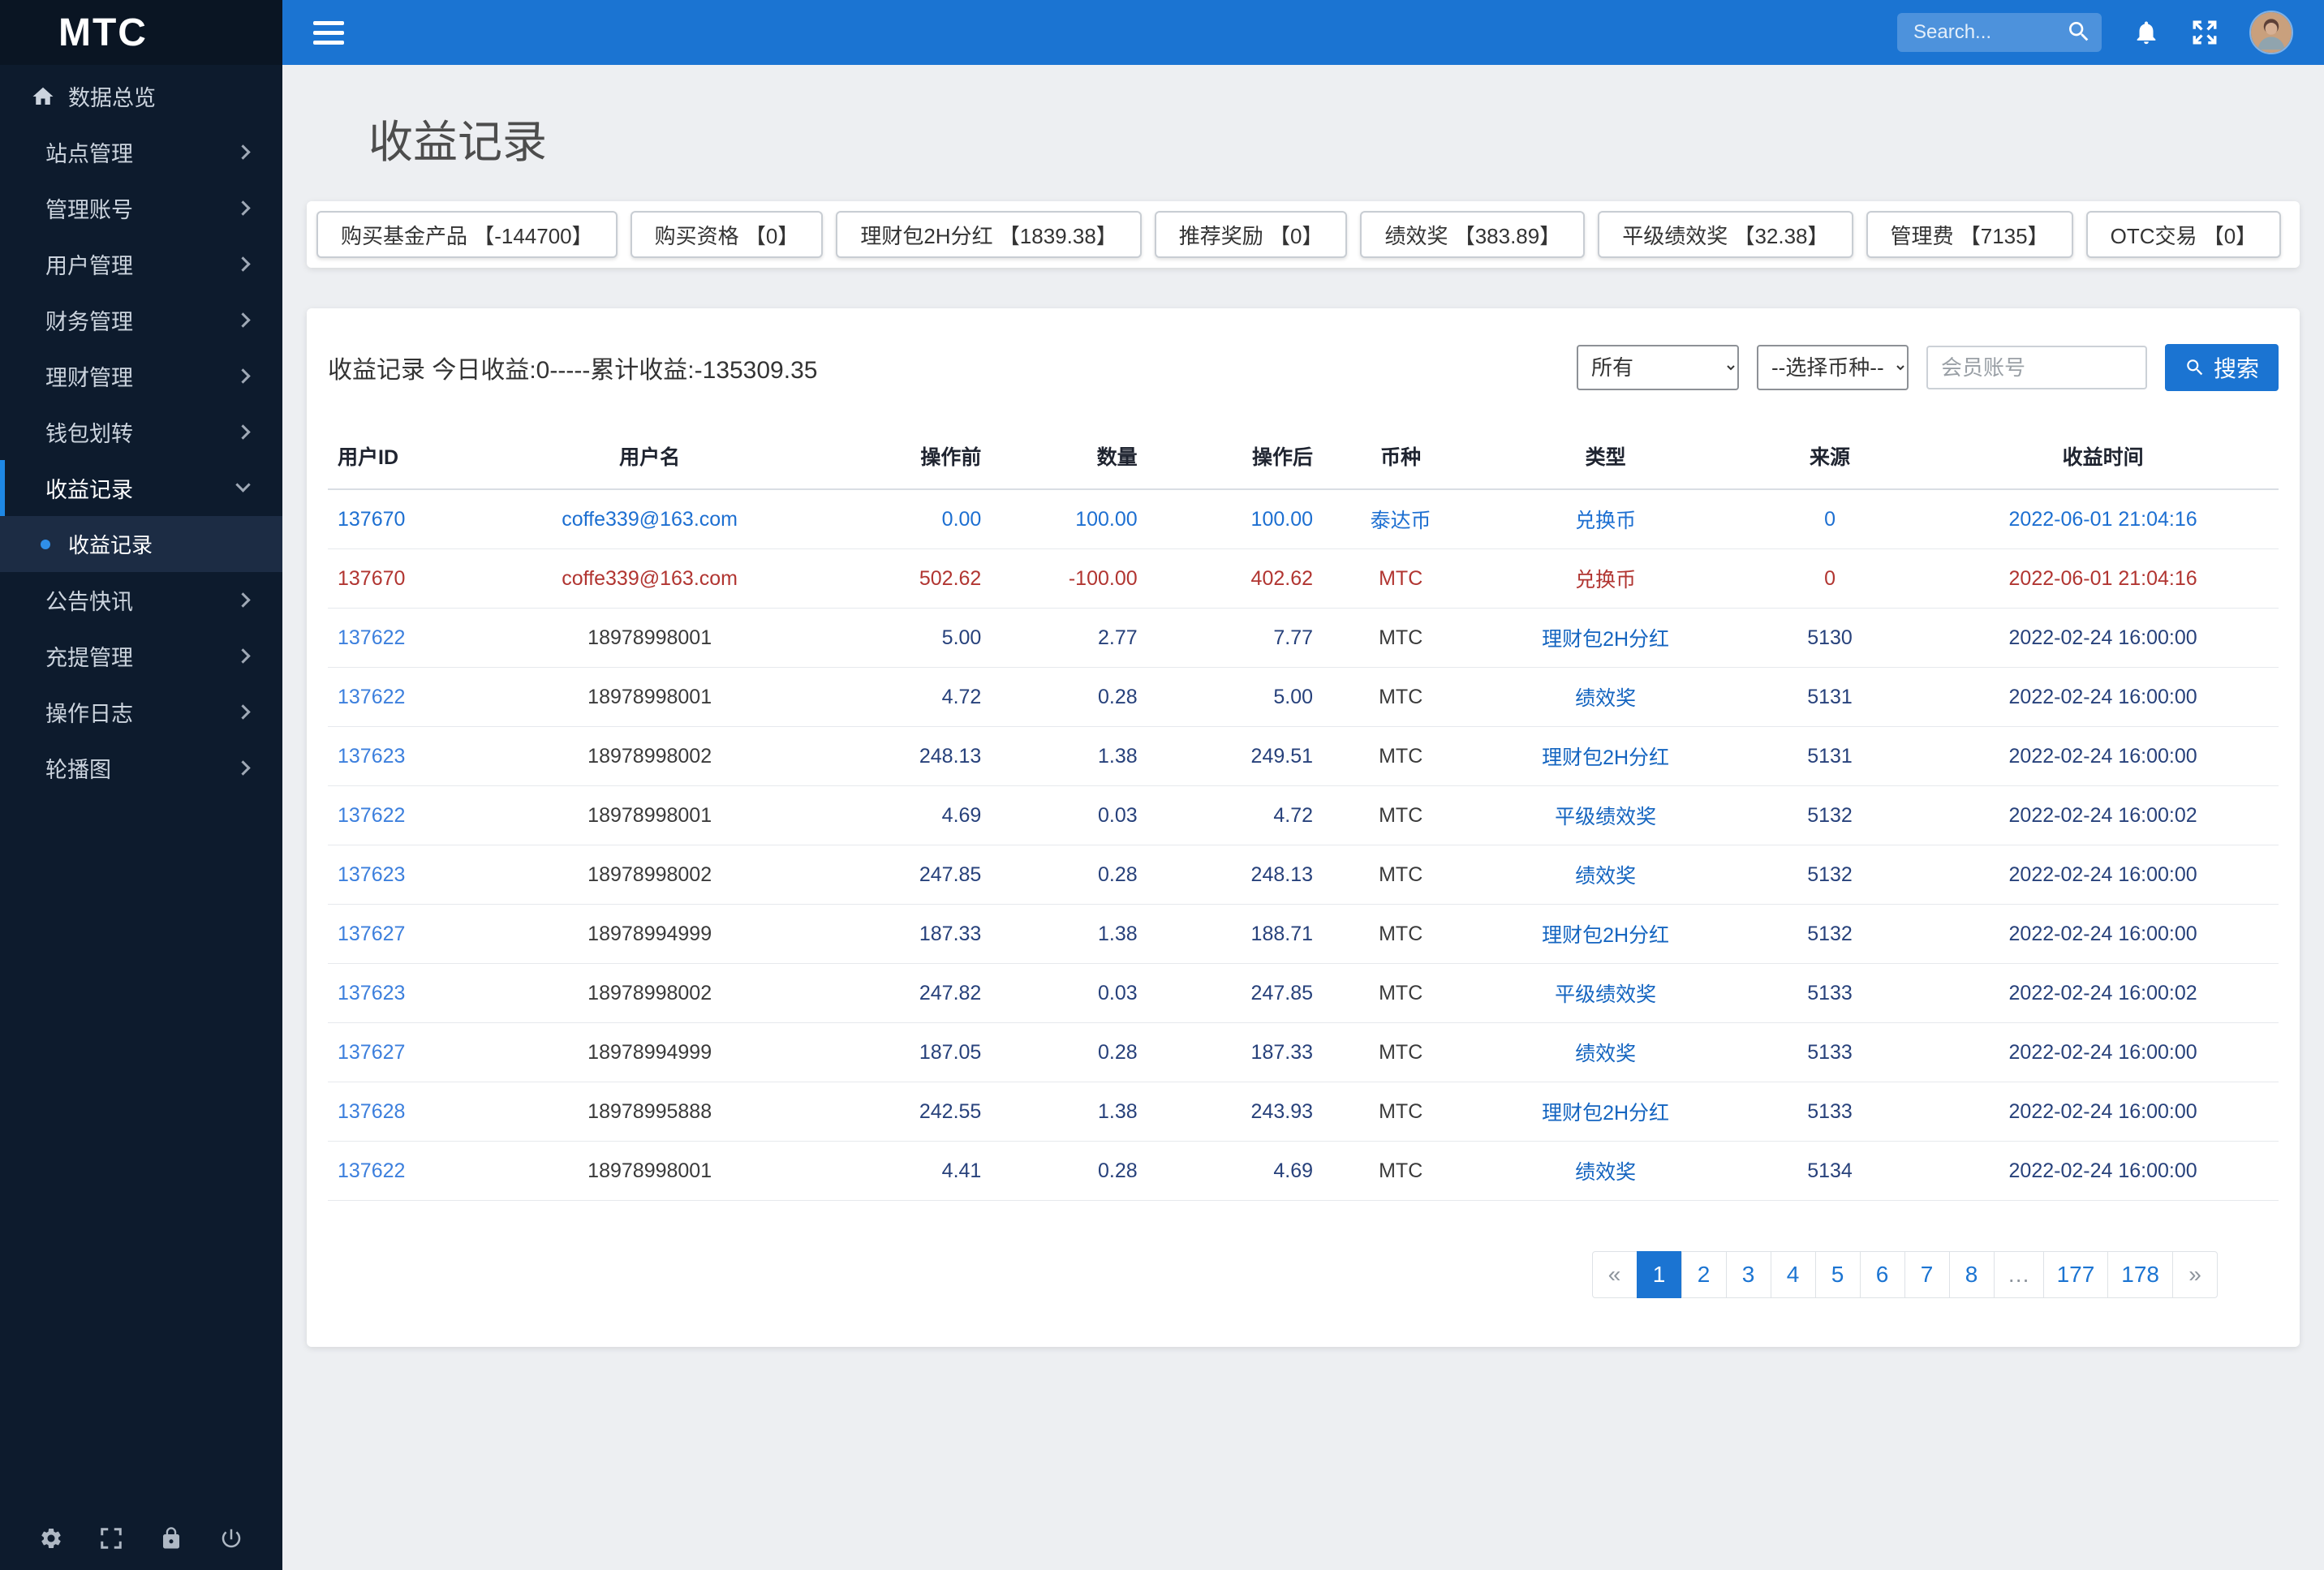  I want to click on sidebar-subitem-earnings-records: 收益记录, so click(141, 544).